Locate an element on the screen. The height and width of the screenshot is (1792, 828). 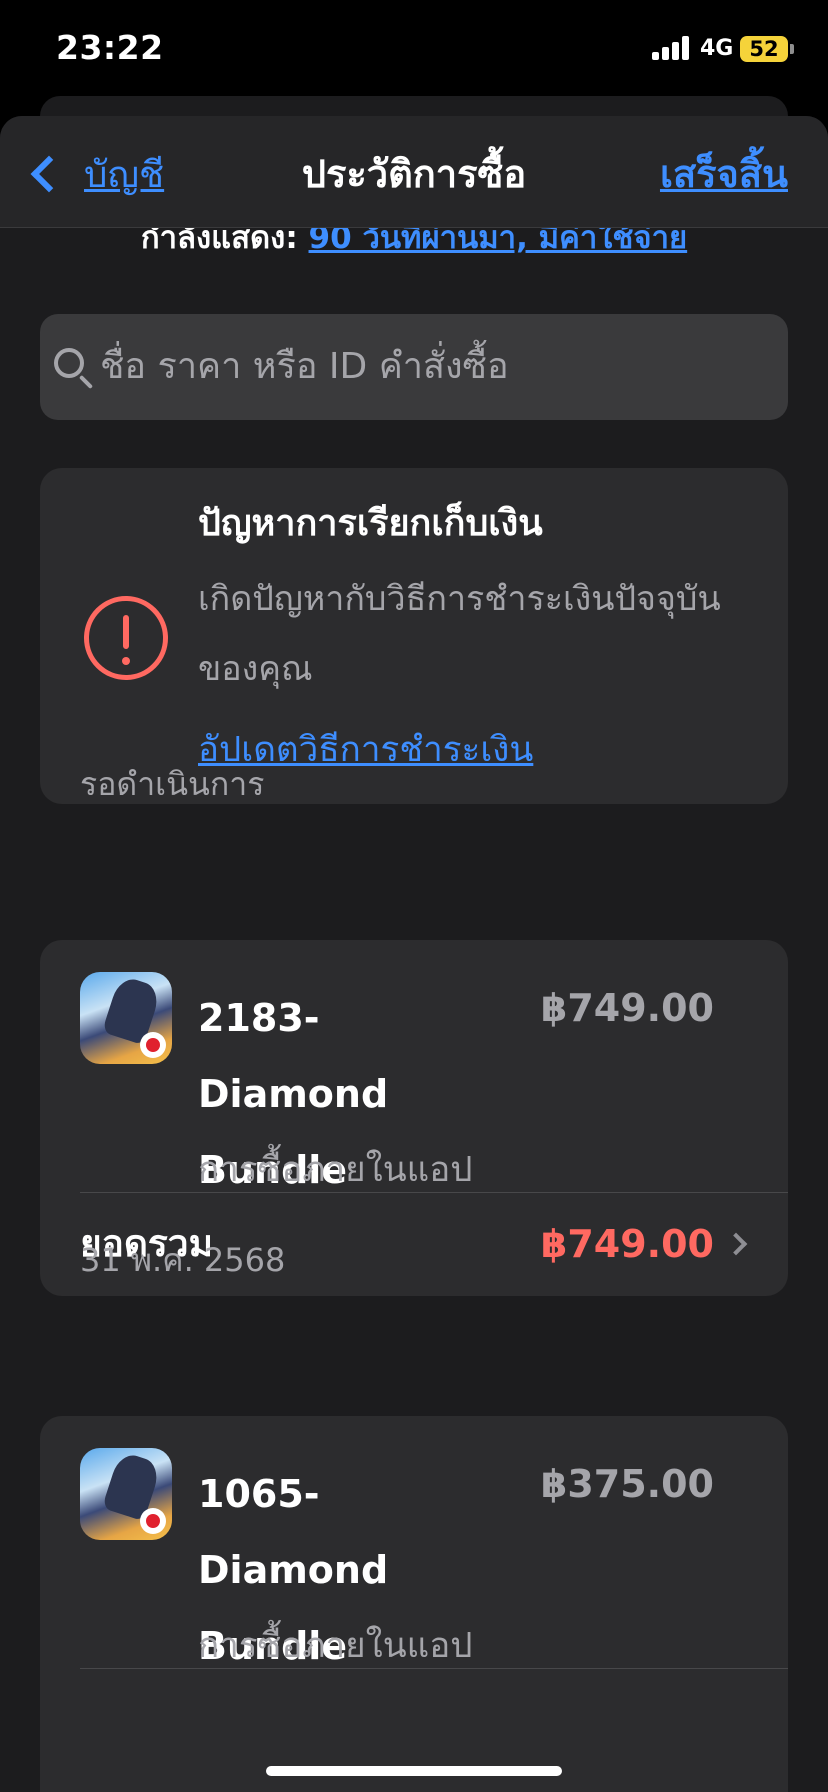
search-icon is located at coordinates (69, 363).